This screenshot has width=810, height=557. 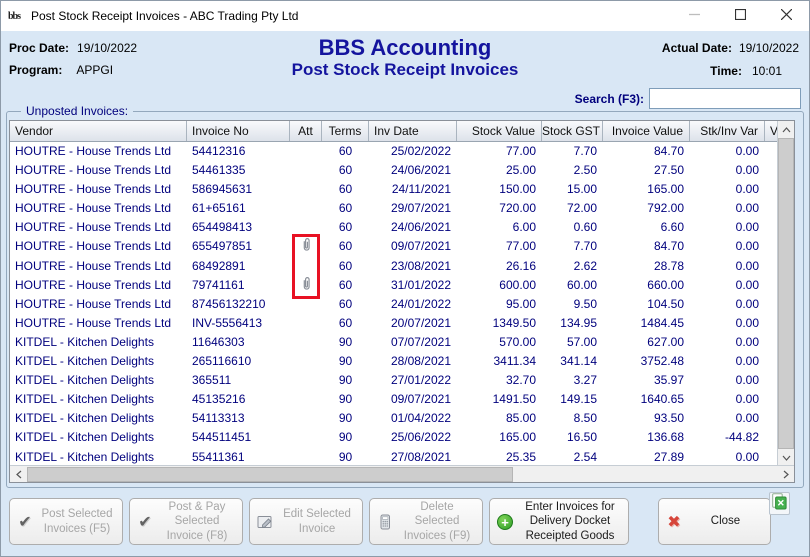 What do you see at coordinates (520, 380) in the screenshot?
I see `cell-stock-value: 32.70` at bounding box center [520, 380].